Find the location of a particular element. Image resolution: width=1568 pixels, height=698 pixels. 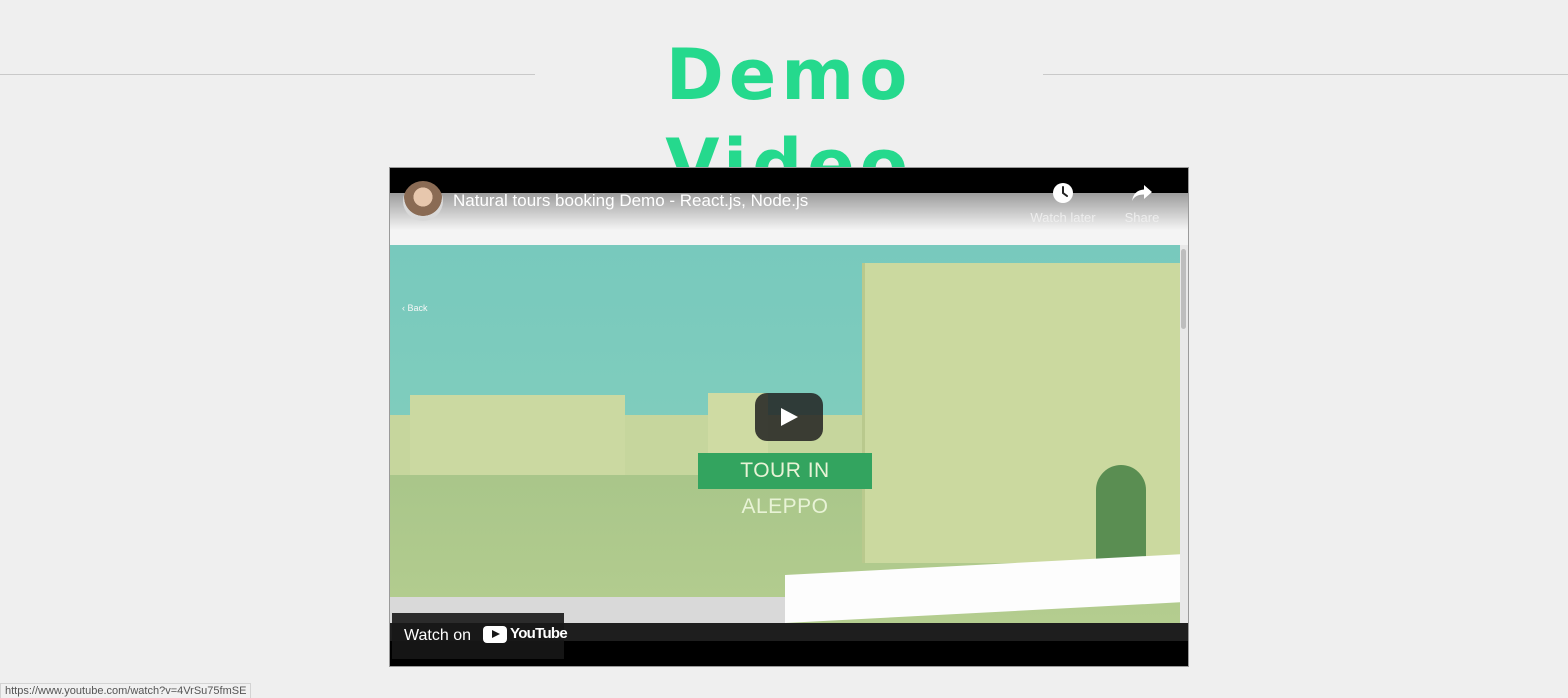

watch-on-label: Watch on is located at coordinates (437, 635).